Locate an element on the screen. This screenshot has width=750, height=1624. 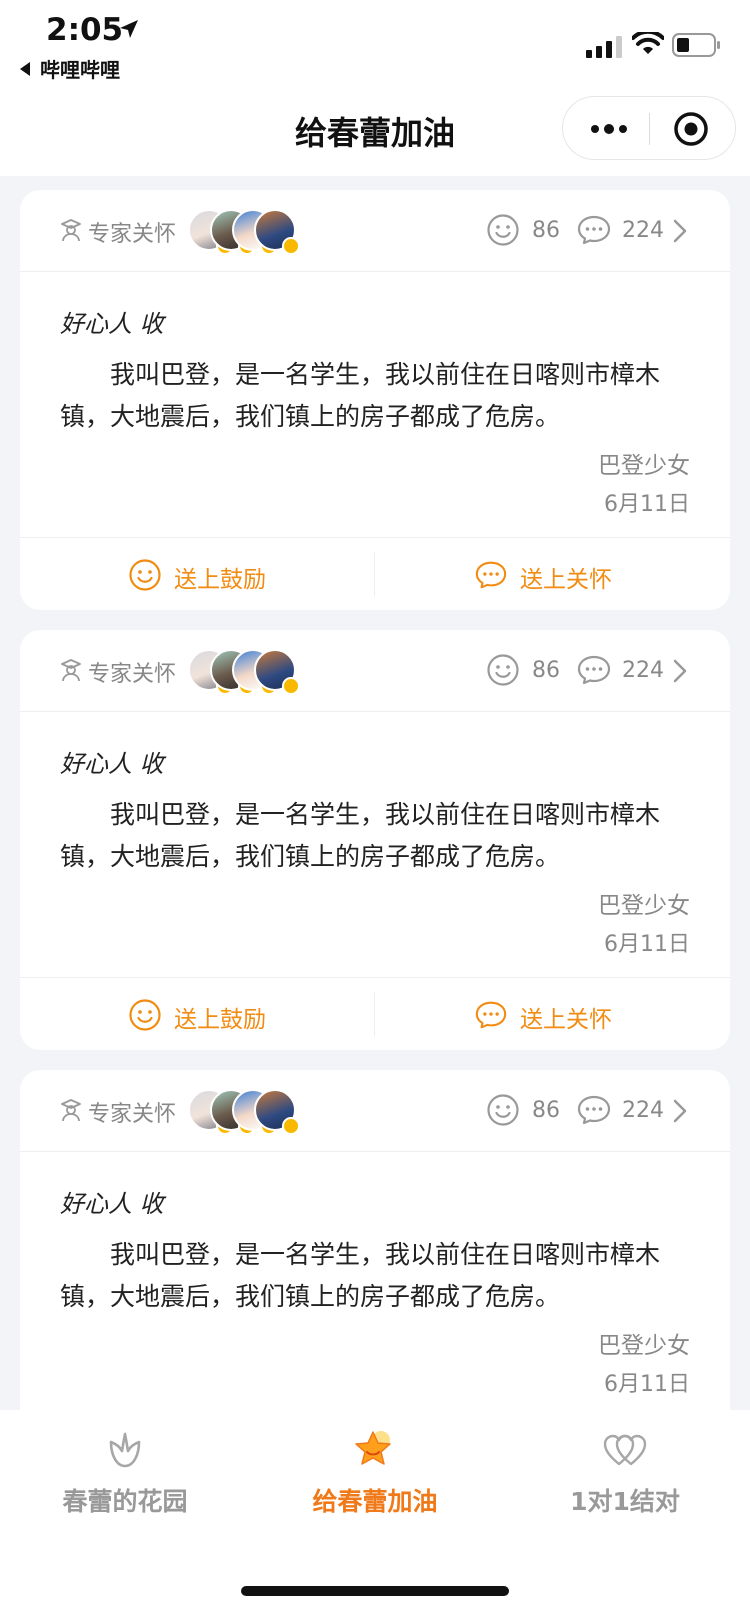
wifi-icon is located at coordinates (648, 43).